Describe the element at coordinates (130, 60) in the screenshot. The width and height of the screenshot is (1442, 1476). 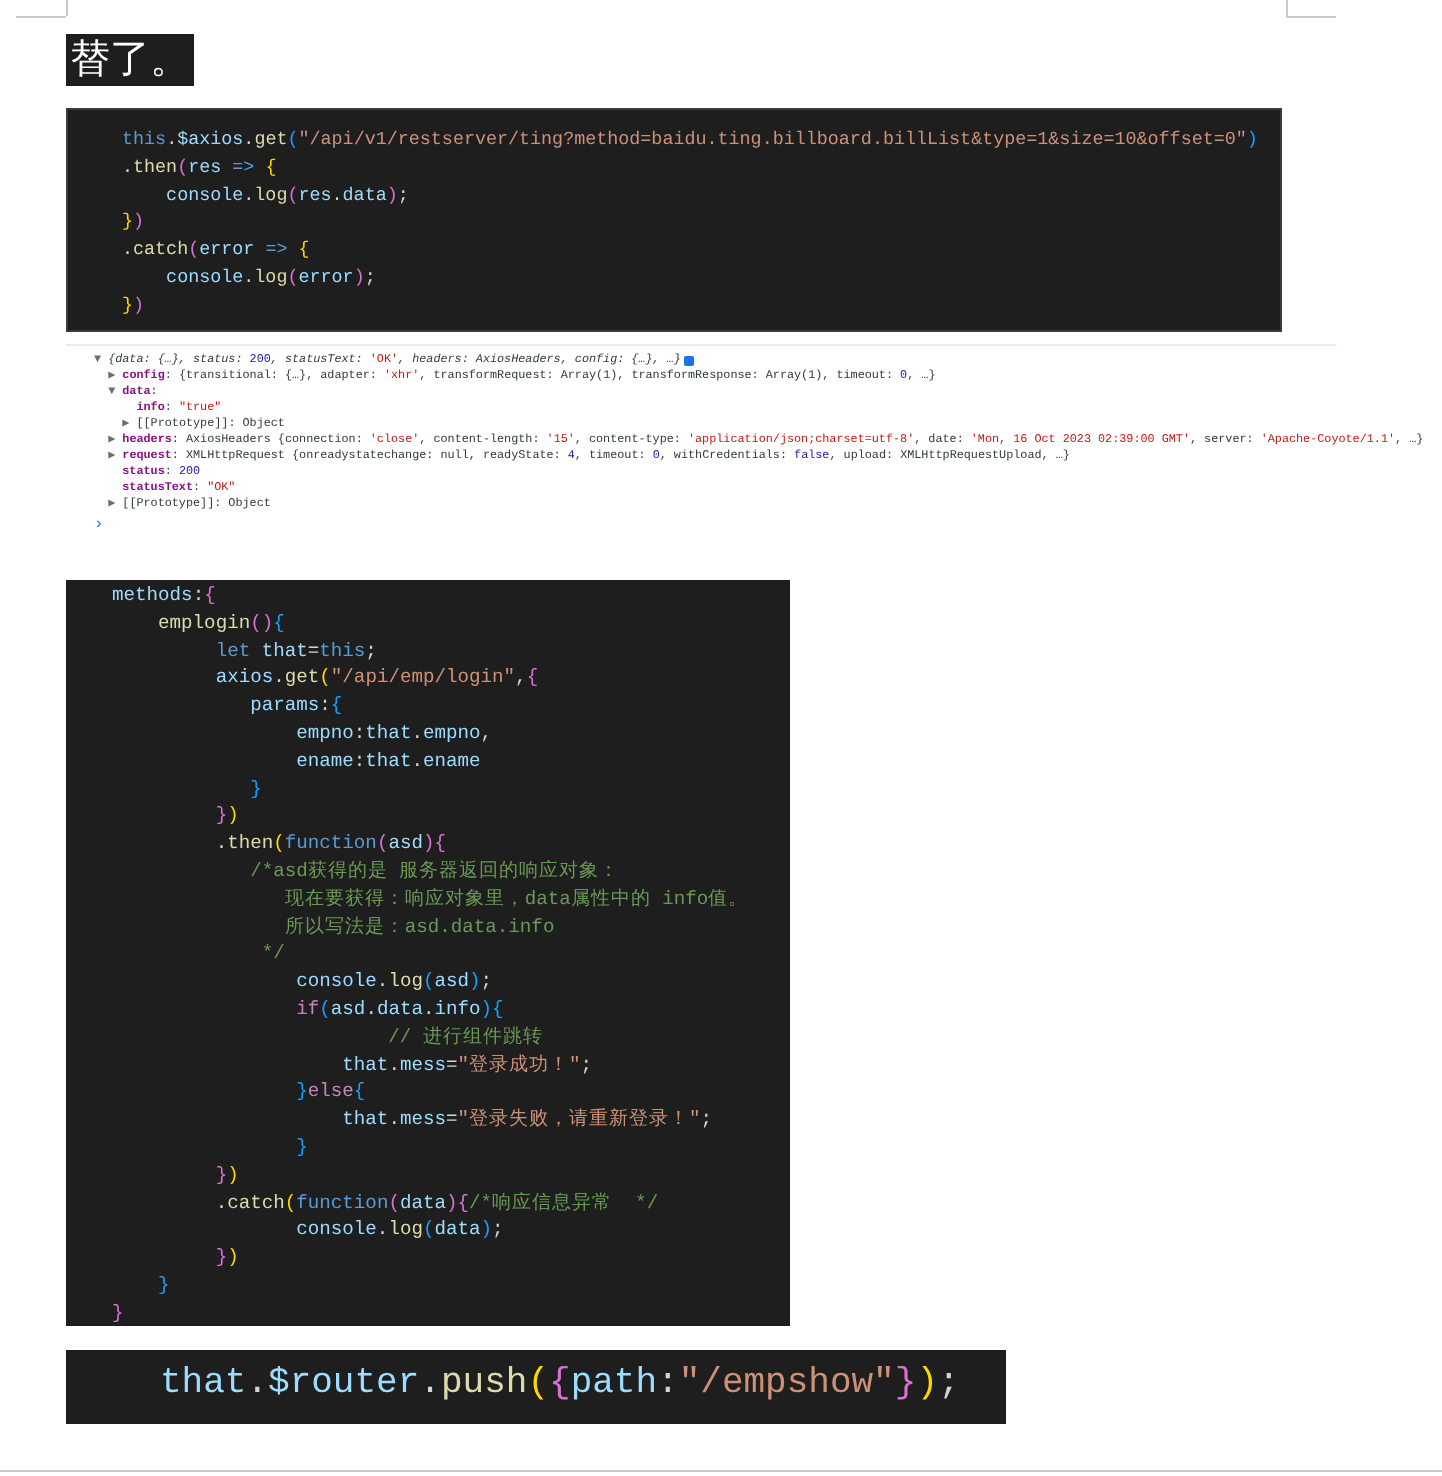
I see `heading-text: 替了。` at that location.